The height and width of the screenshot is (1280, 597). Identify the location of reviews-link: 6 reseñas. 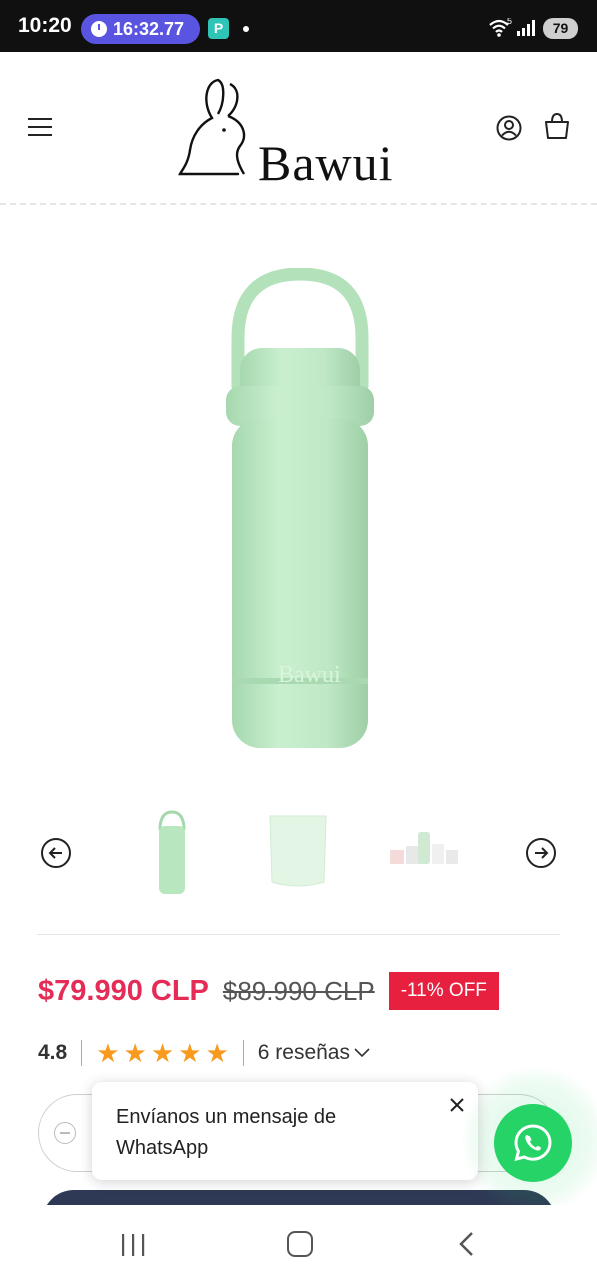
(314, 1053).